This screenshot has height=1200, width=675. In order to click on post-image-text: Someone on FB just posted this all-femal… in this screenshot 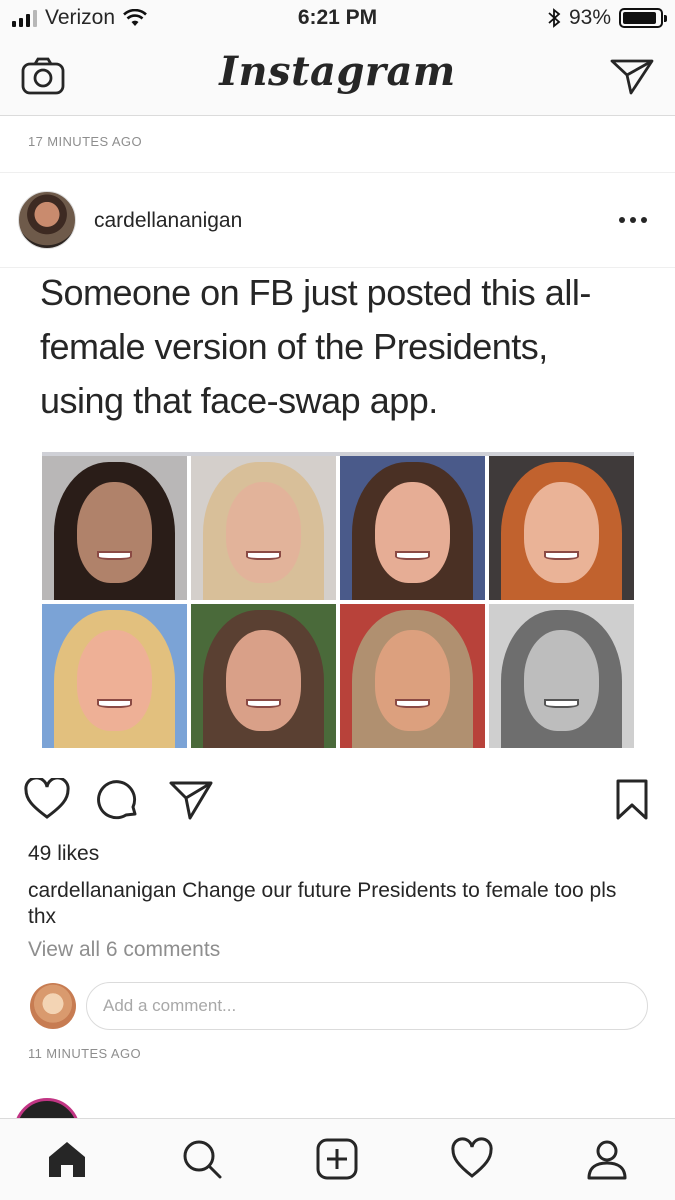, I will do `click(315, 346)`.